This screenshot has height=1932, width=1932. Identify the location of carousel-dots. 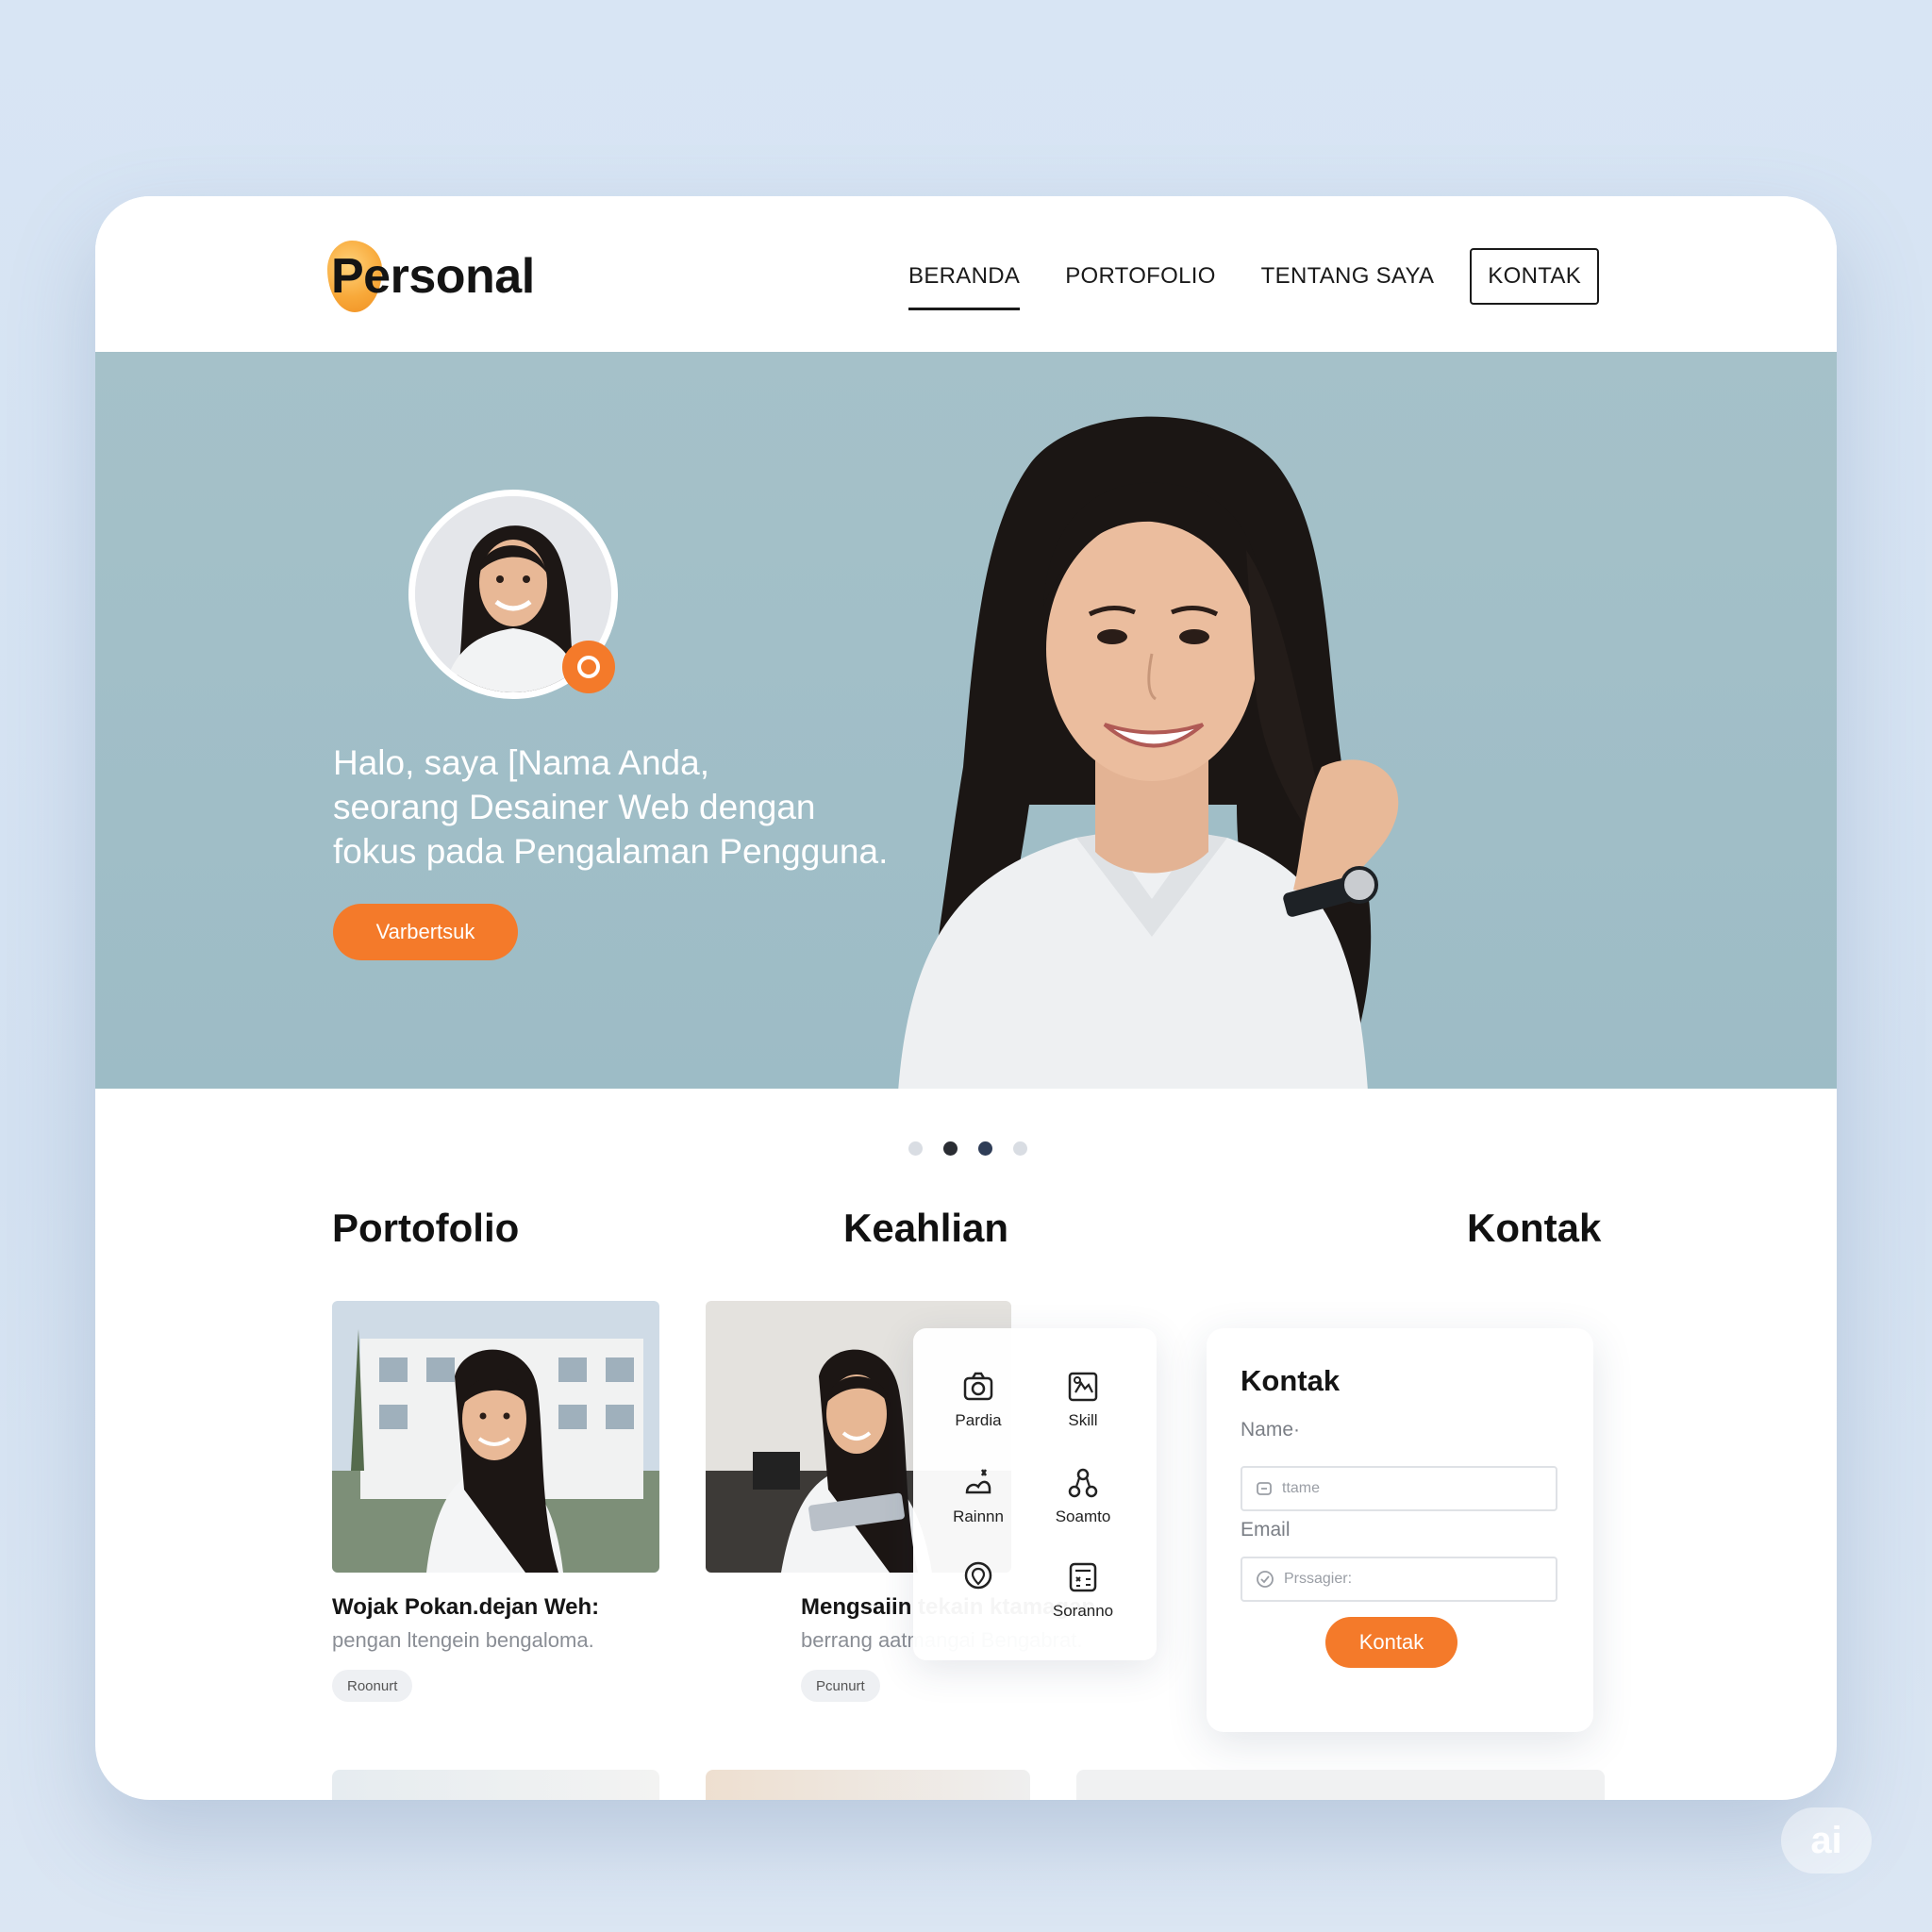
(966, 1148).